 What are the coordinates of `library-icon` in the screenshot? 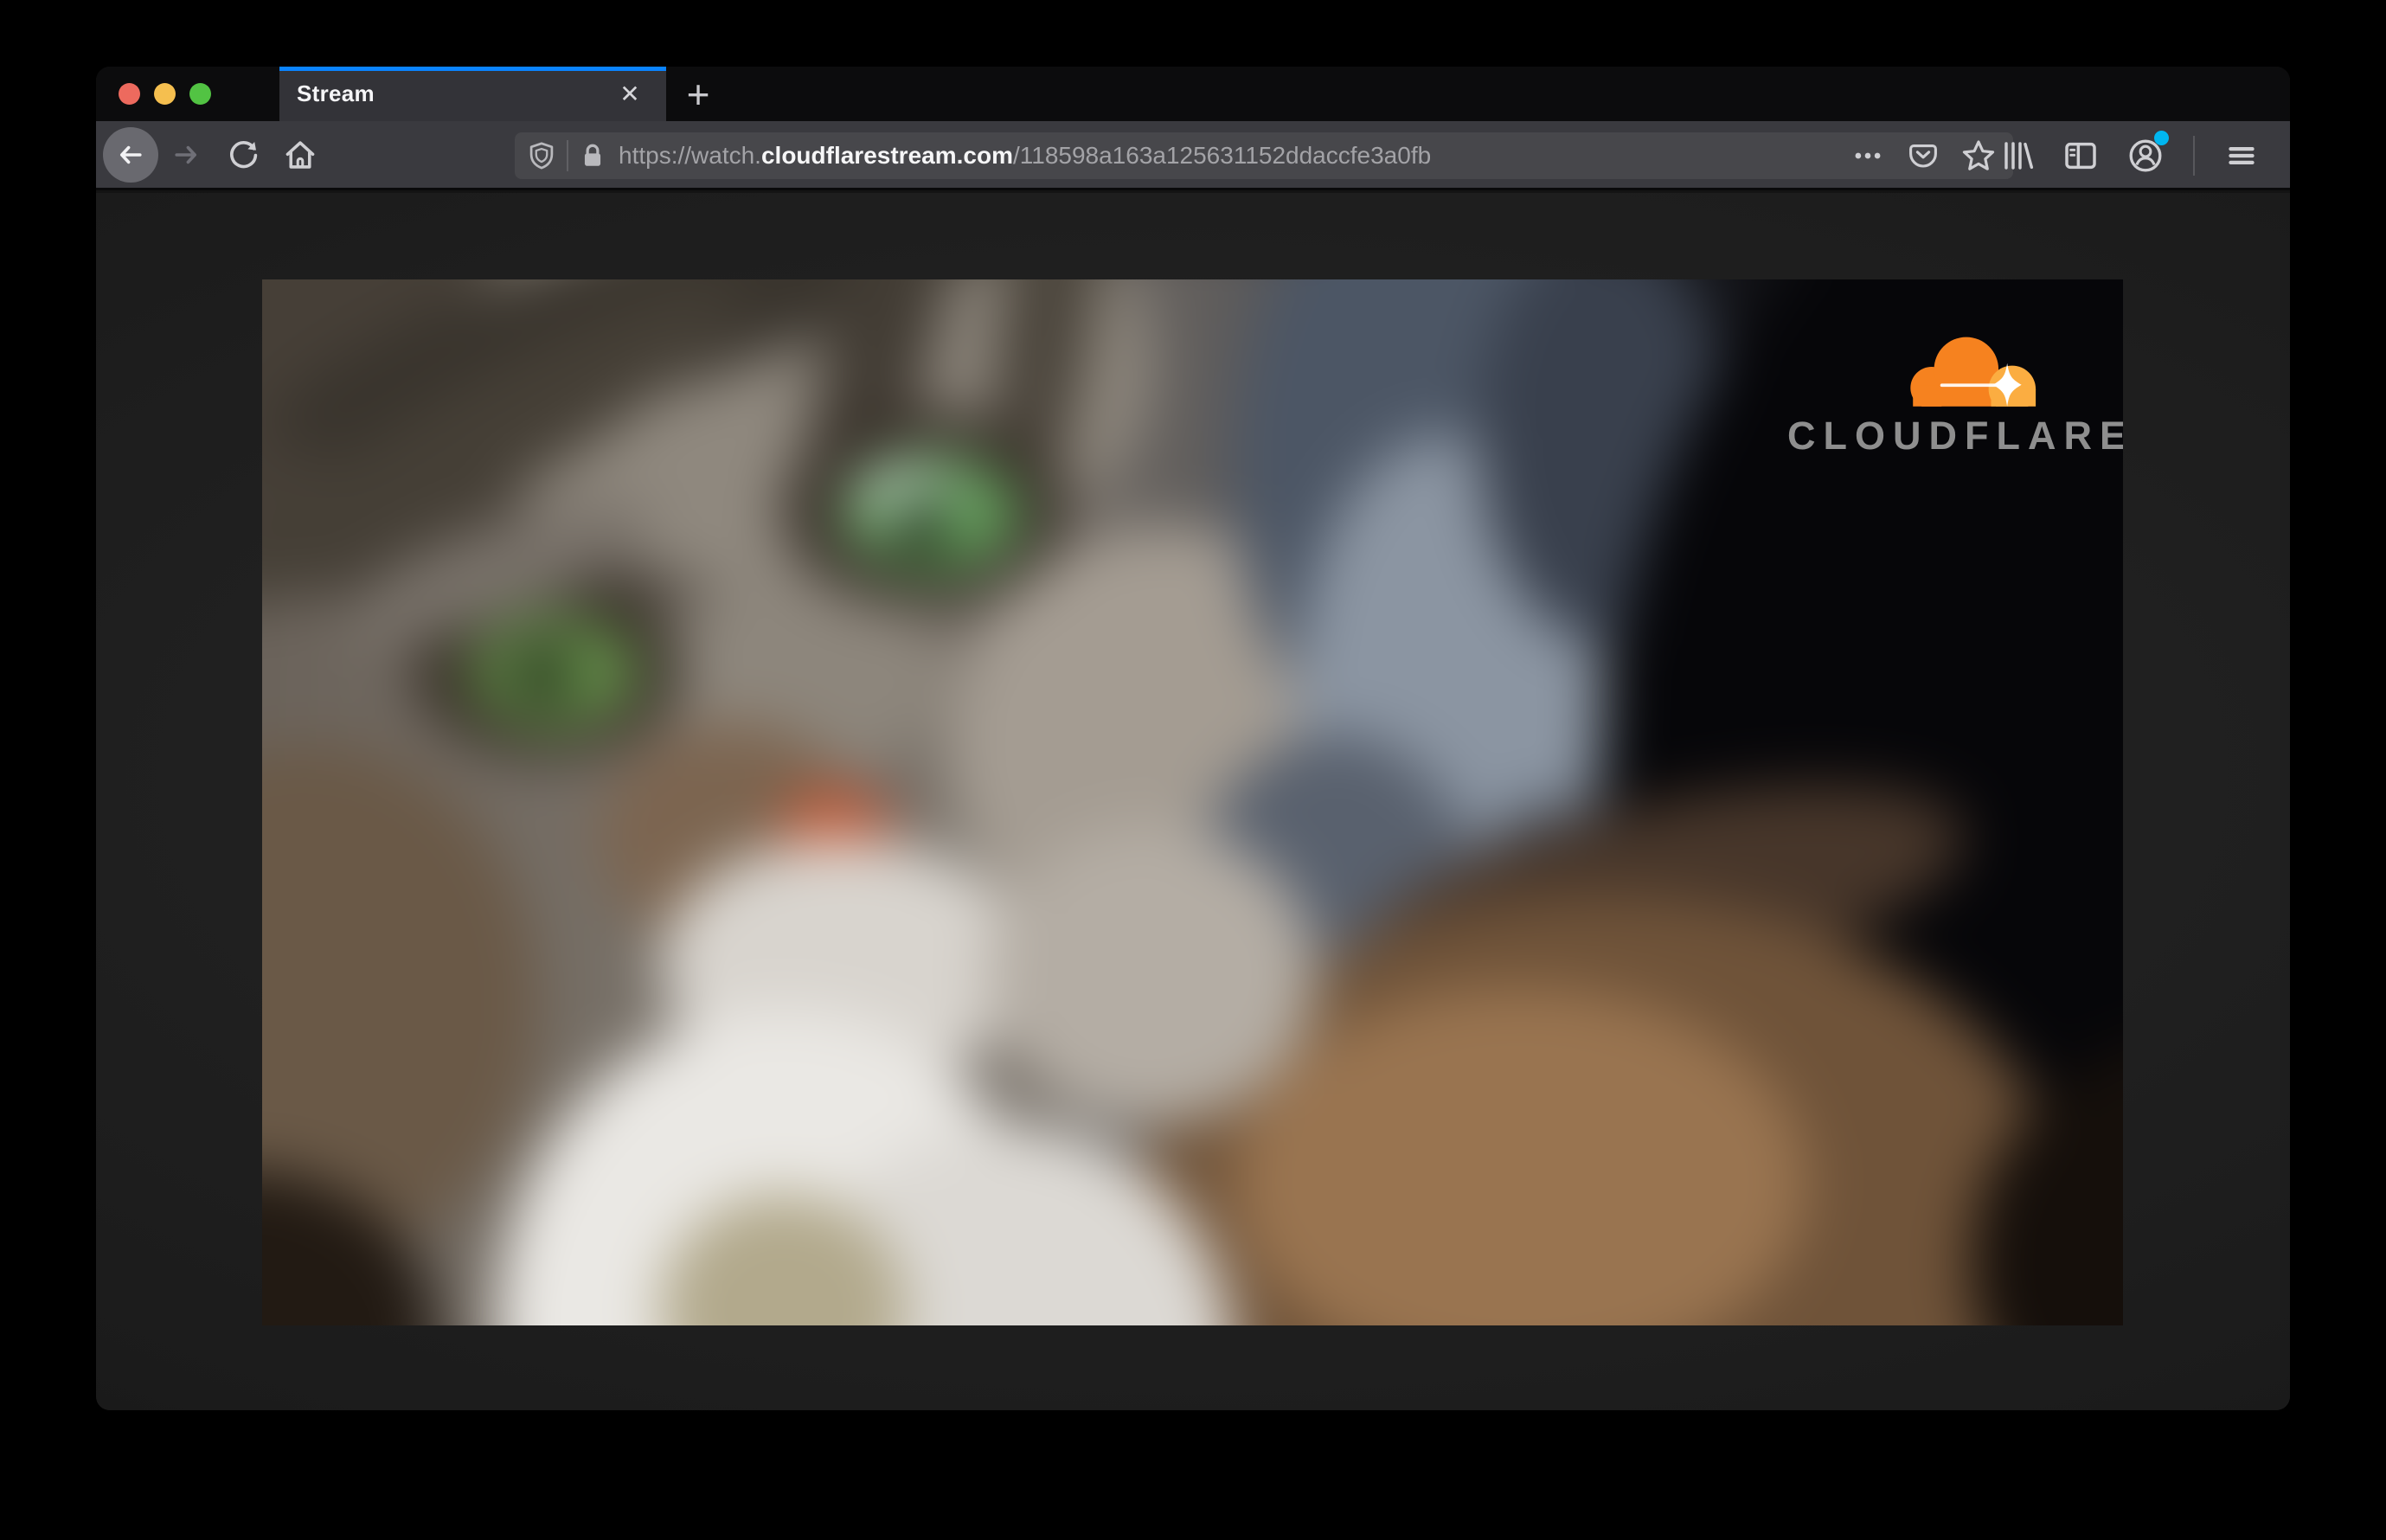 It's located at (2017, 155).